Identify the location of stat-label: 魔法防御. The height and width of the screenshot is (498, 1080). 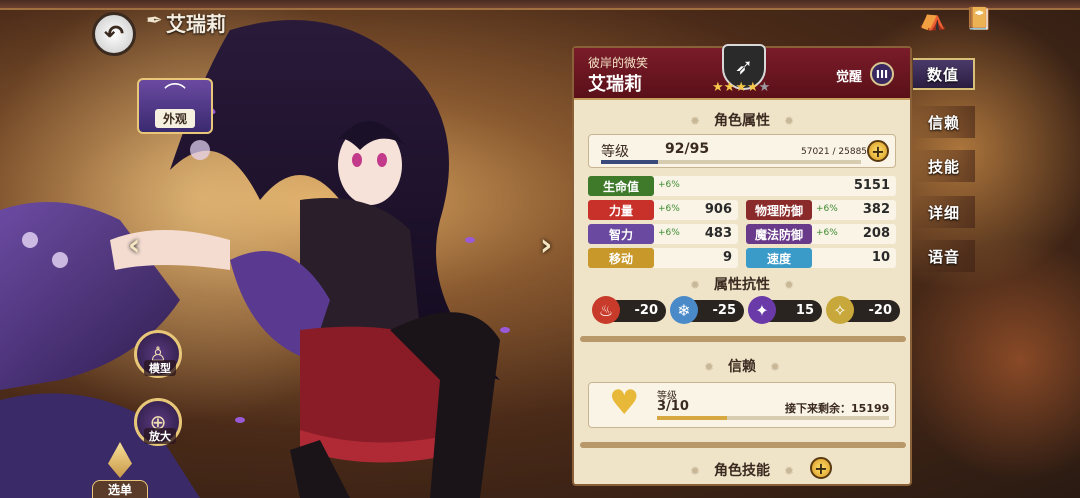
(779, 234).